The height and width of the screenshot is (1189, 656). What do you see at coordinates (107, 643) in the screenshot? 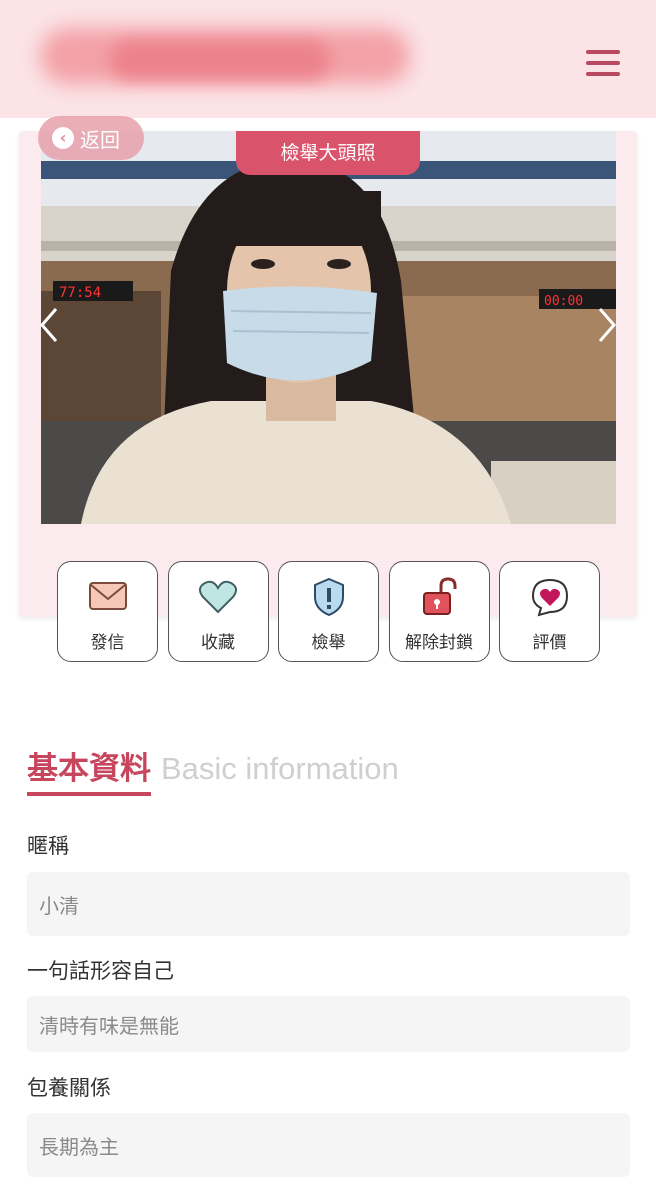
I see `action-label: 發信` at bounding box center [107, 643].